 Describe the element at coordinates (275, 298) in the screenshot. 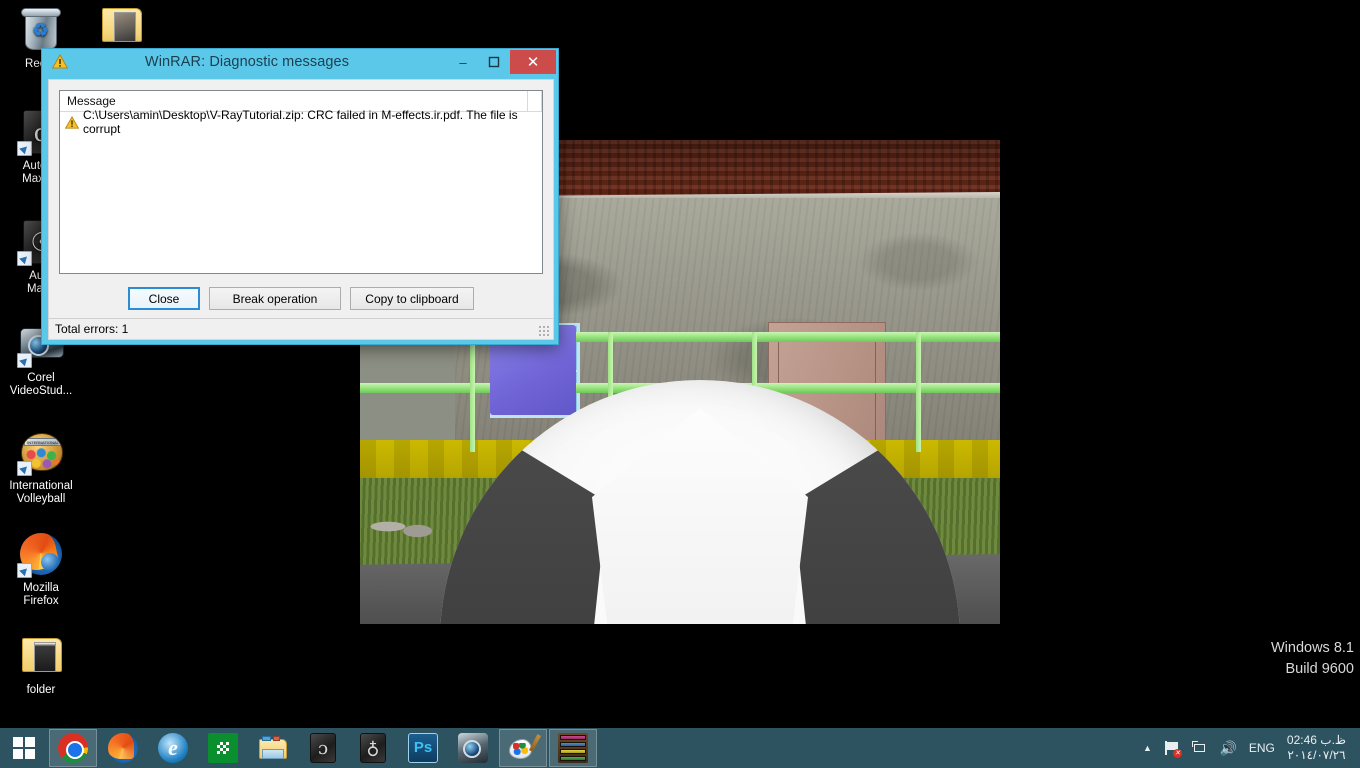

I see `break-operation-button: Break operation` at that location.